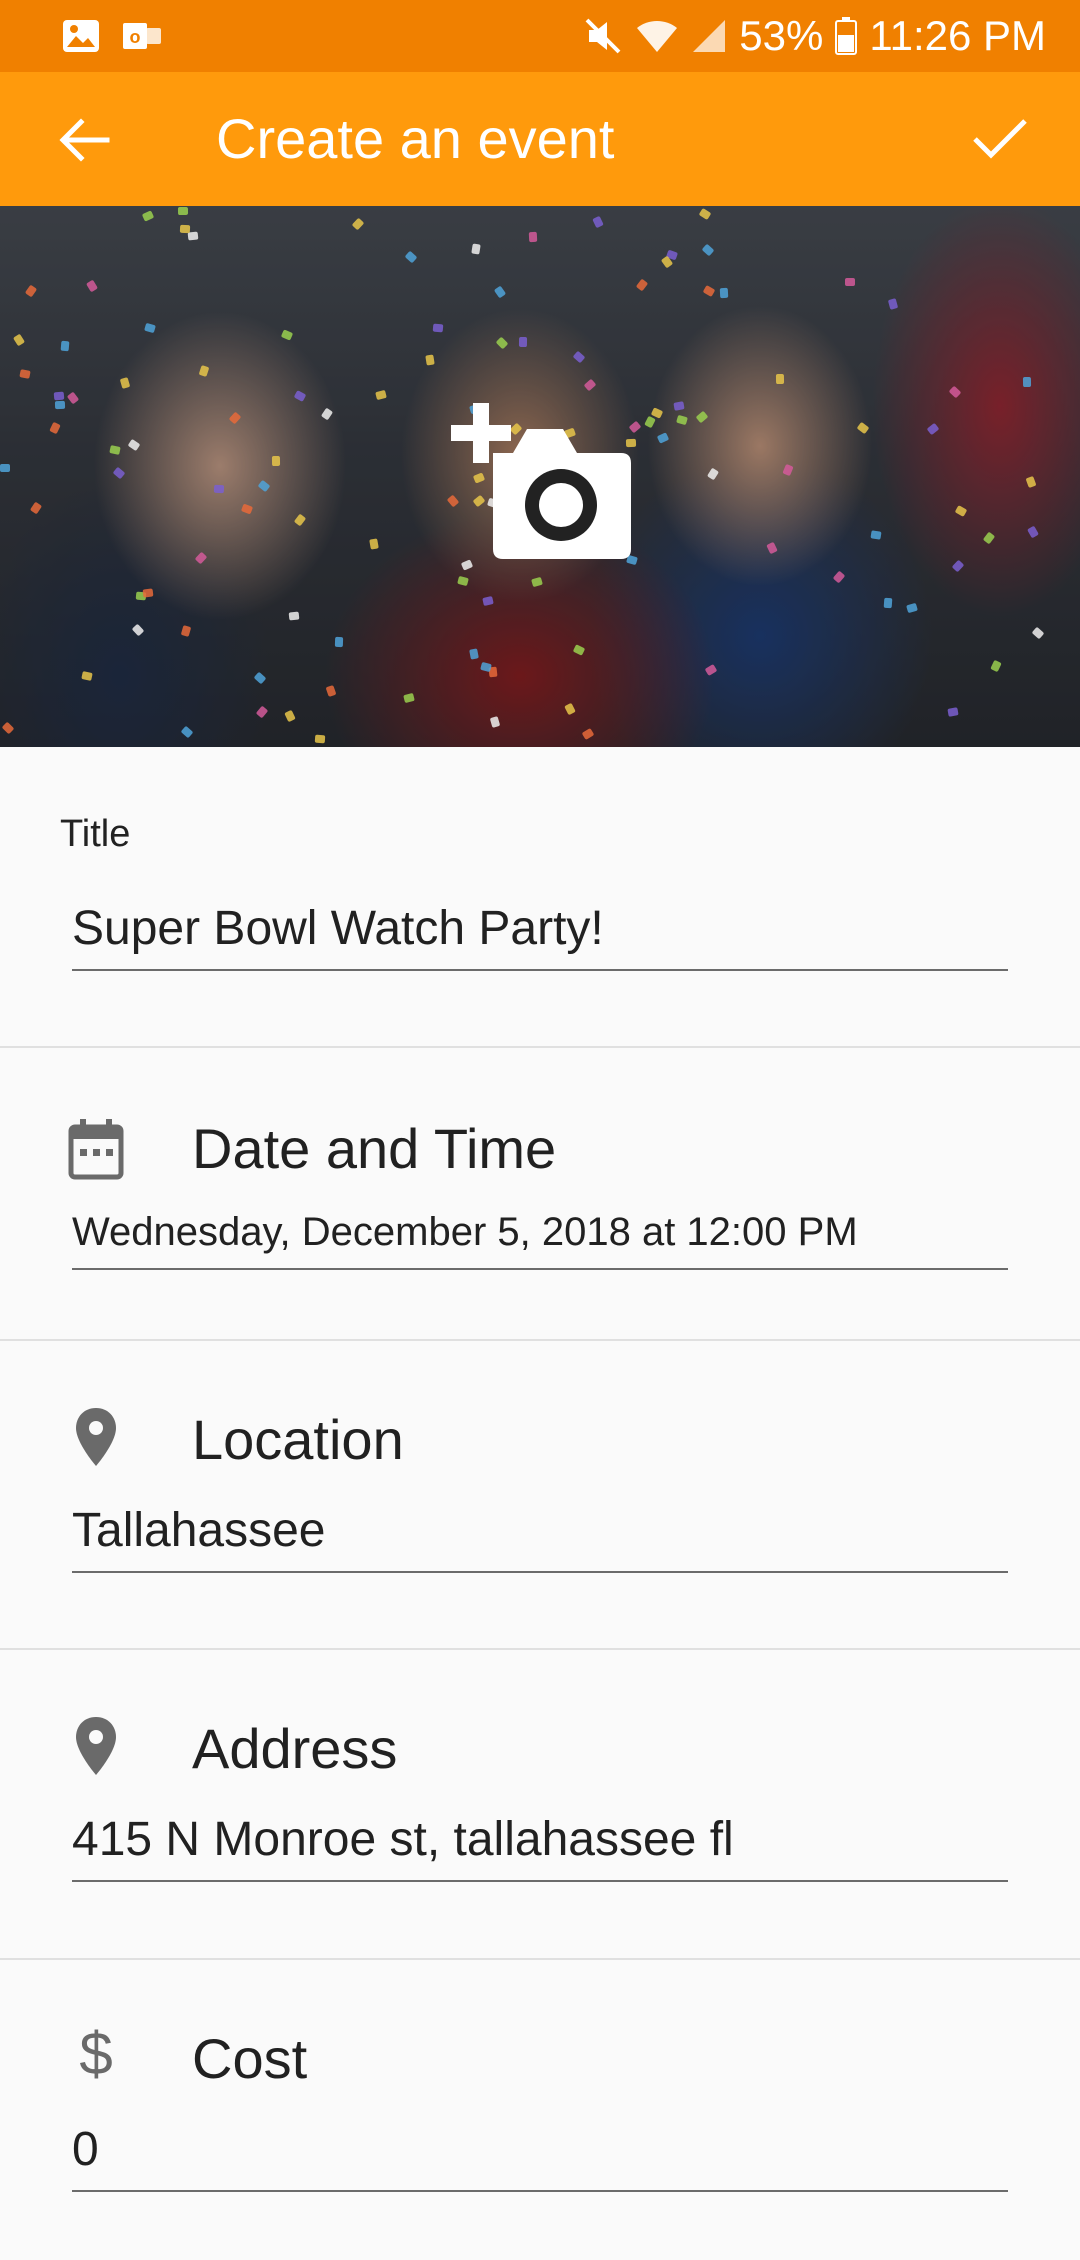 The height and width of the screenshot is (2260, 1080). I want to click on address-input: 415 N Monroe st, tallahassee fl, so click(540, 1846).